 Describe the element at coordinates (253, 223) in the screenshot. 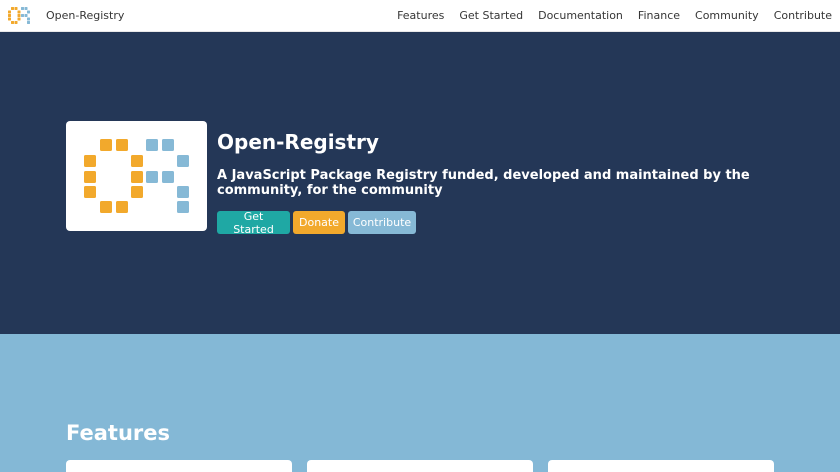

I see `get-started-button: Get Started` at that location.